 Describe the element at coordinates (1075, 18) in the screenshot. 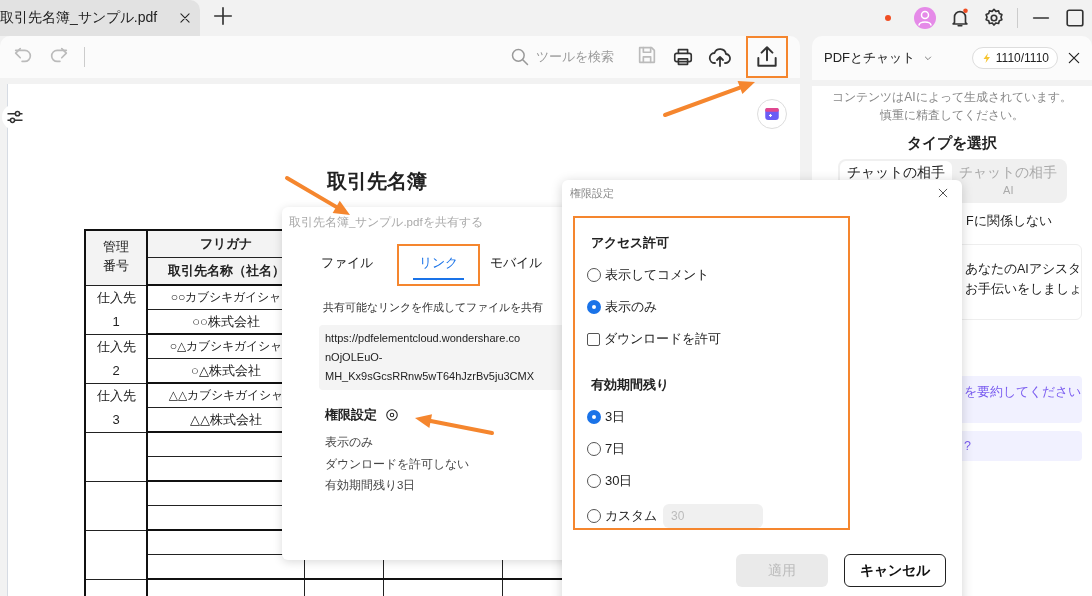

I see `maximize-icon` at that location.